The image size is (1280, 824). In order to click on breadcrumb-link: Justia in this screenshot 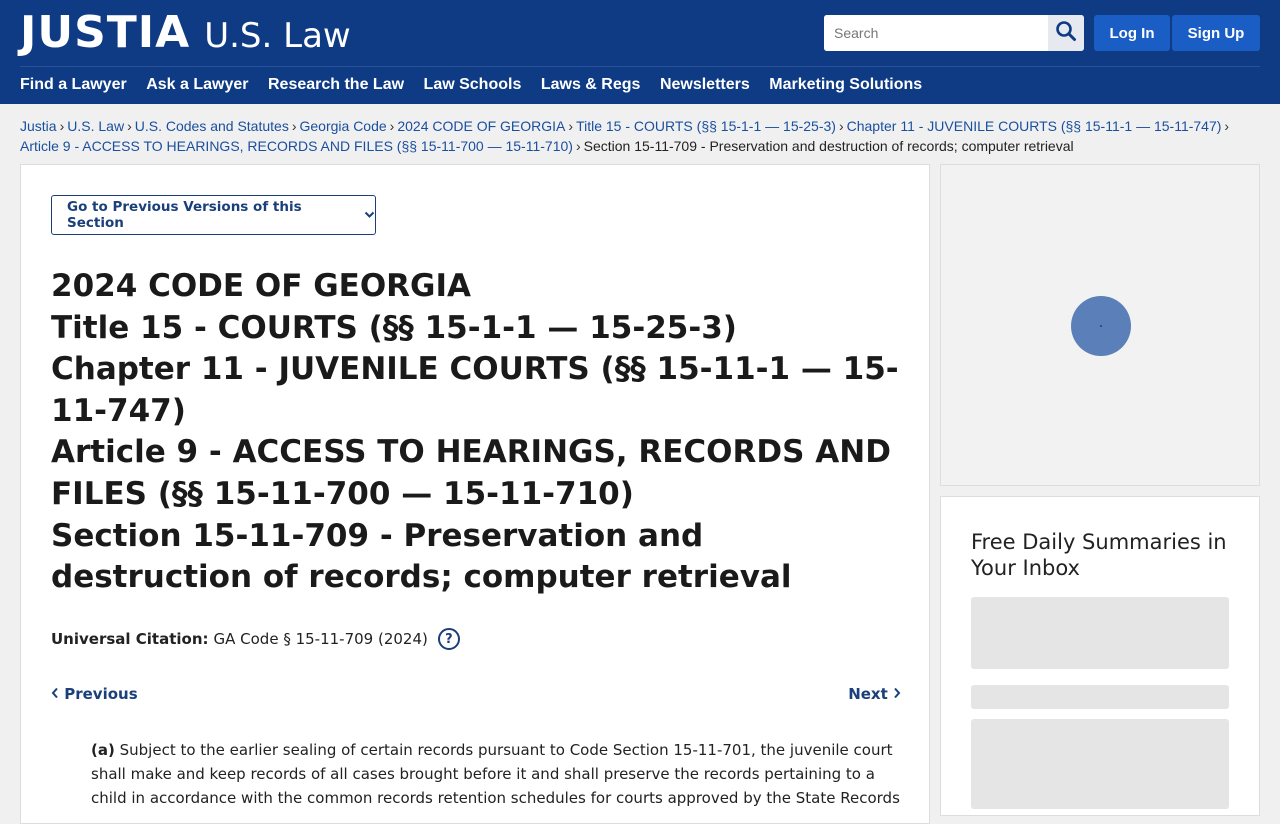, I will do `click(38, 126)`.